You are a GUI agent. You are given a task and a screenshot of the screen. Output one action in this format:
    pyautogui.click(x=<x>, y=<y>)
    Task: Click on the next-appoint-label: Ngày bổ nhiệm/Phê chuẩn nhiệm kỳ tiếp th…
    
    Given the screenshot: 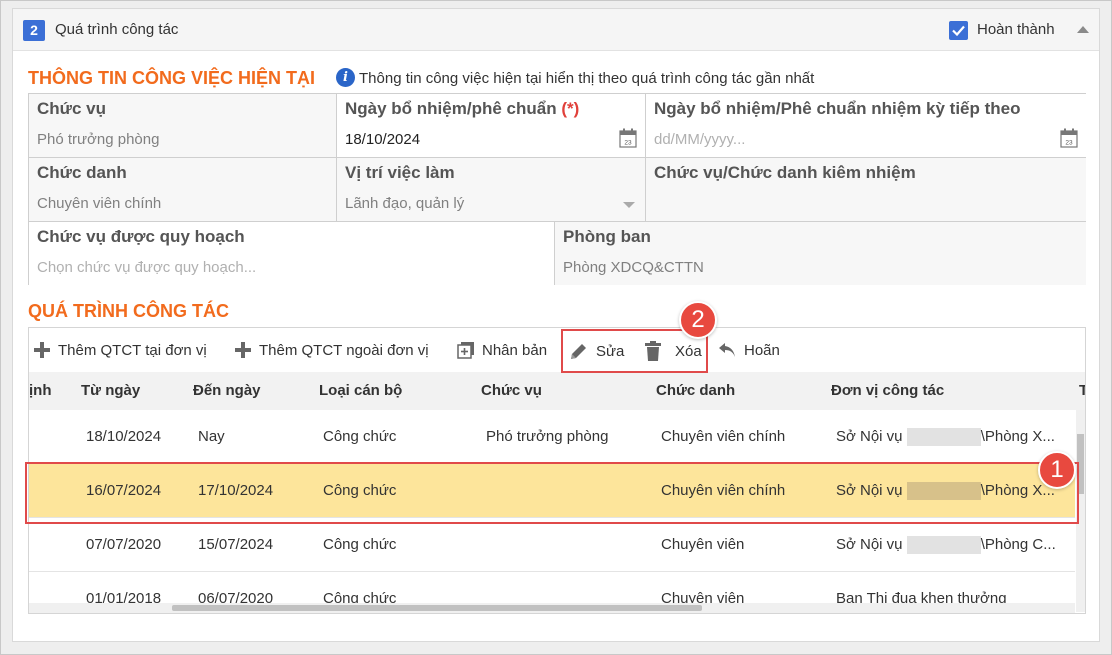 What is the action you would take?
    pyautogui.click(x=837, y=108)
    